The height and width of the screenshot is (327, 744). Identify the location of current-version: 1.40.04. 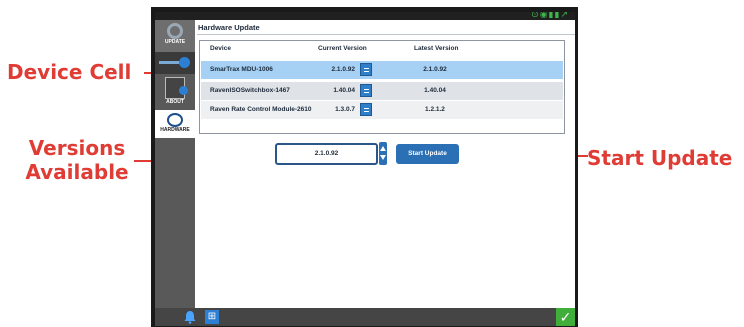
(344, 90).